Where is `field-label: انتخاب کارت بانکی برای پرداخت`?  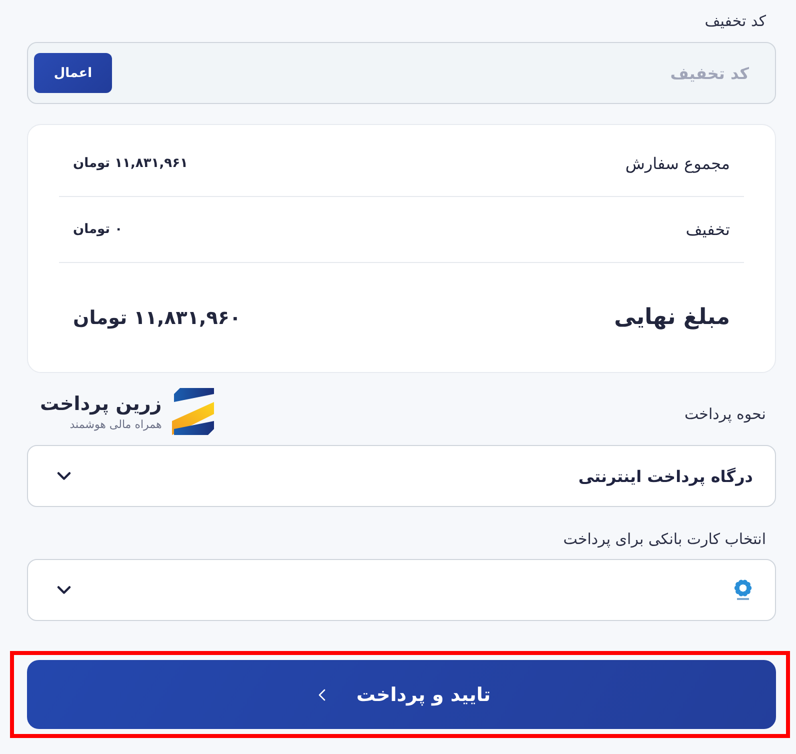
field-label: انتخاب کارت بانکی برای پرداخت is located at coordinates (664, 539).